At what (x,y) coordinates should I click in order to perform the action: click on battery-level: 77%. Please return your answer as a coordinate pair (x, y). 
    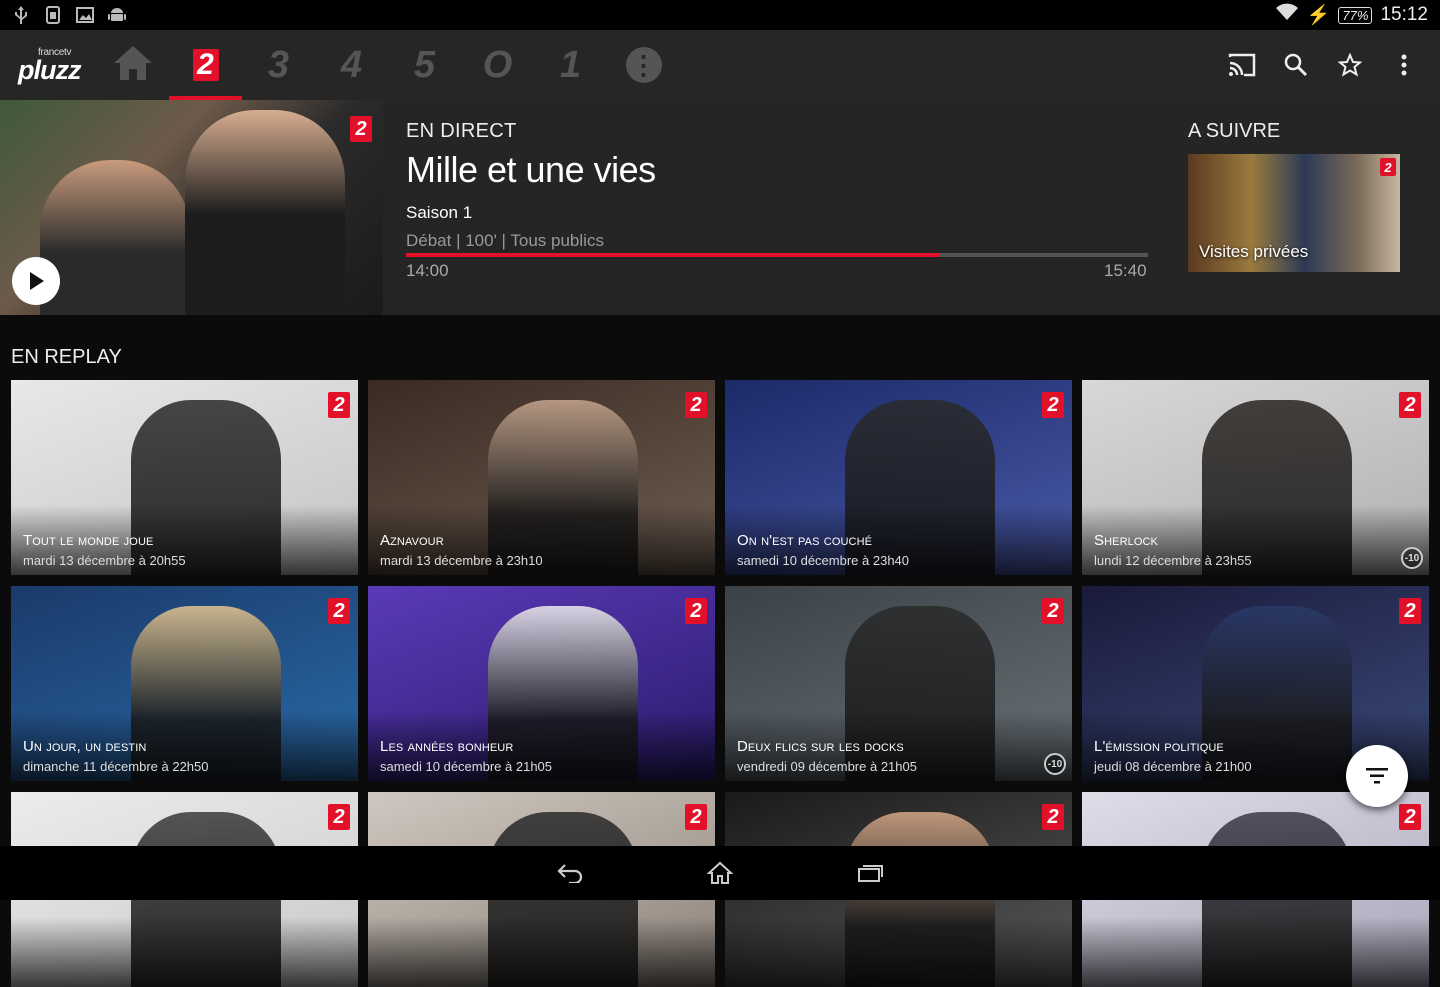
    Looking at the image, I should click on (1355, 15).